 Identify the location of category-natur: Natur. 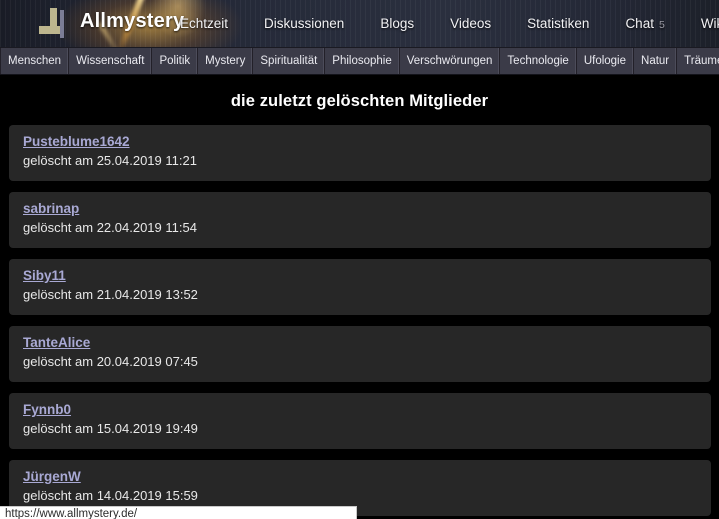
(656, 61).